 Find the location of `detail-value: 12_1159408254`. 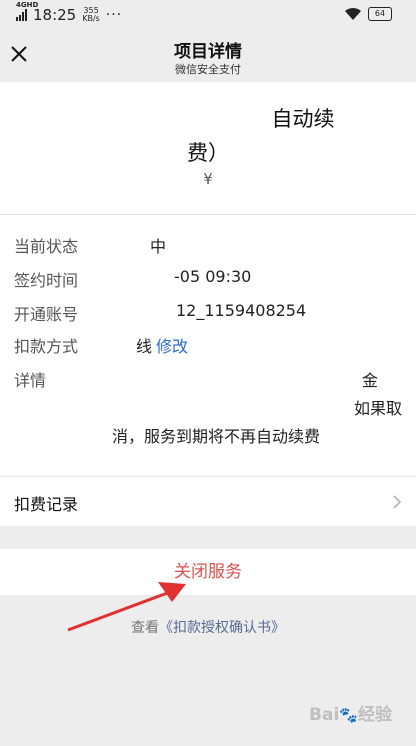

detail-value: 12_1159408254 is located at coordinates (241, 310).